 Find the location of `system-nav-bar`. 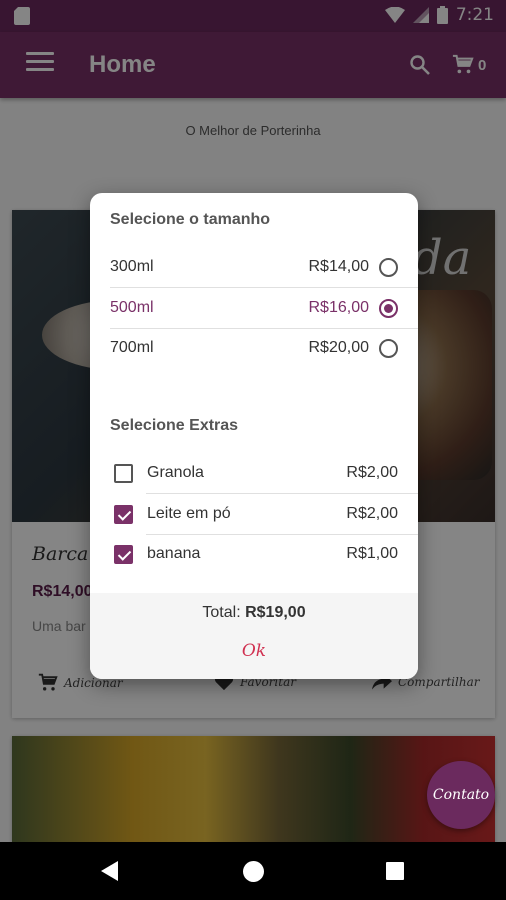

system-nav-bar is located at coordinates (253, 871).